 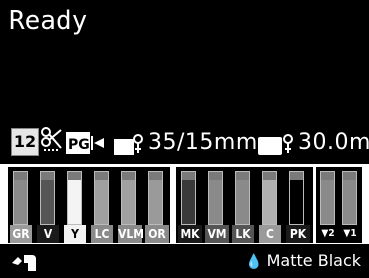 I want to click on ink-label-vlm: VLM, so click(x=131, y=234).